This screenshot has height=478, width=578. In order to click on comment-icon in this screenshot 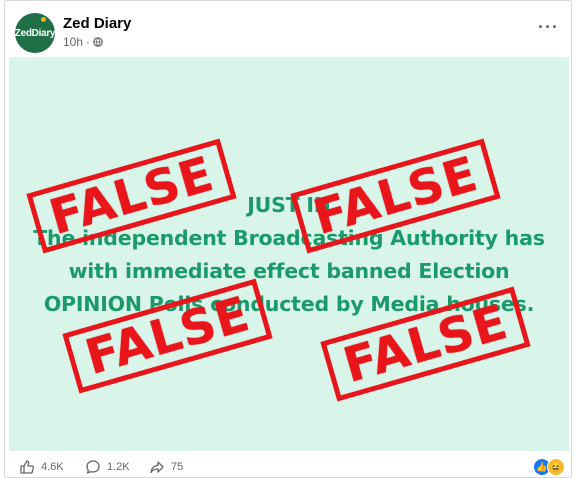, I will do `click(93, 467)`.